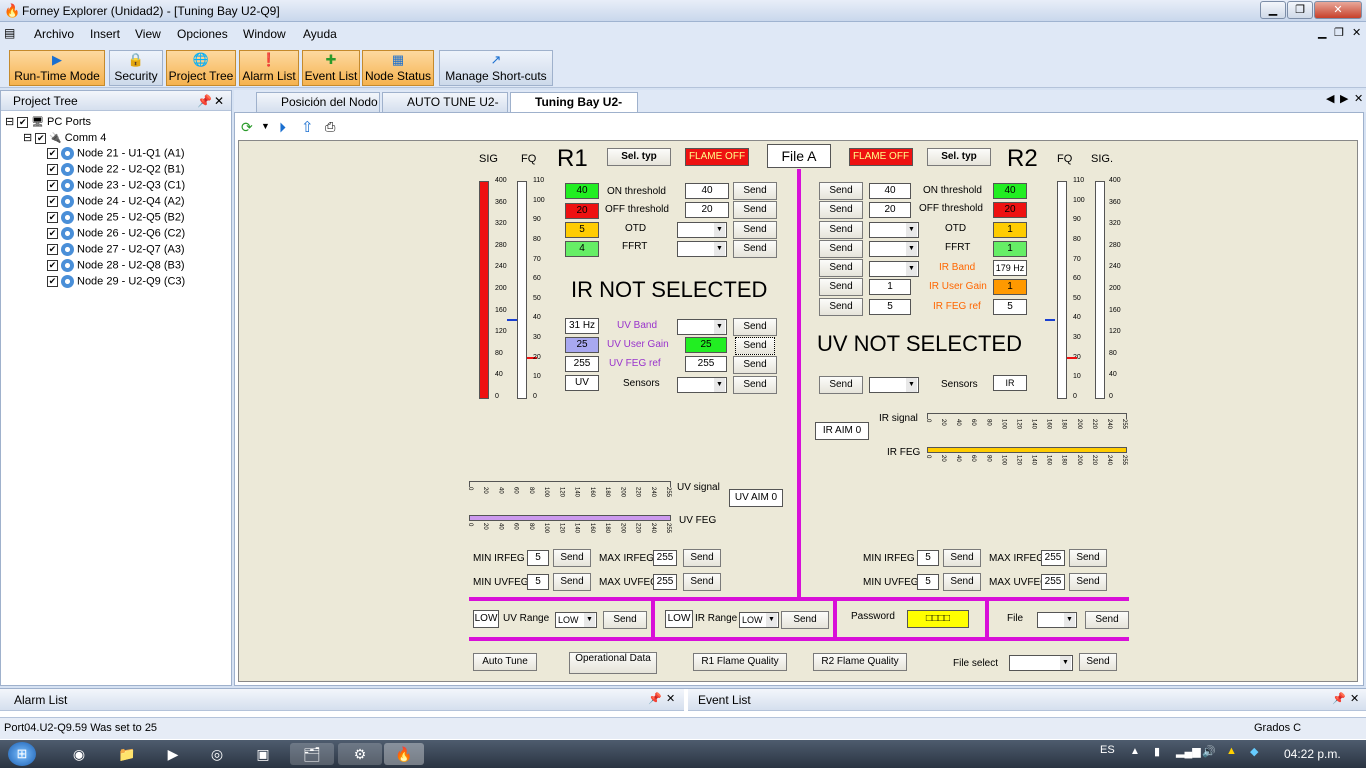  What do you see at coordinates (613, 663) in the screenshot?
I see `operational-data-button: Operational Data` at bounding box center [613, 663].